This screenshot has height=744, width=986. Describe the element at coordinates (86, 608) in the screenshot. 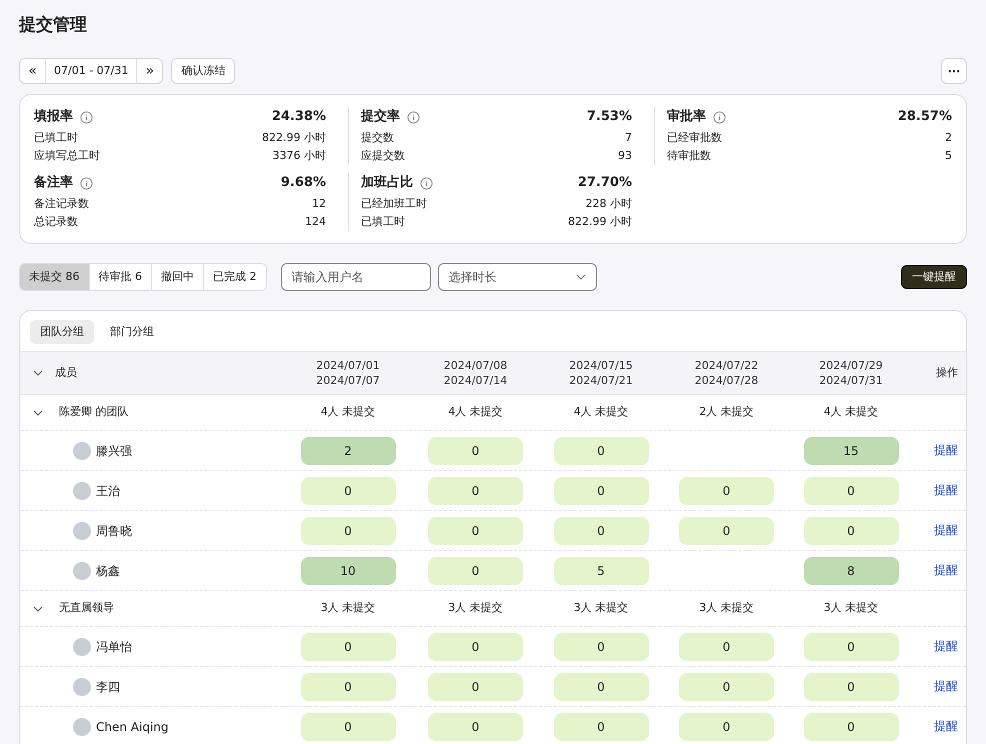

I see `group-name: 无直属领导` at that location.